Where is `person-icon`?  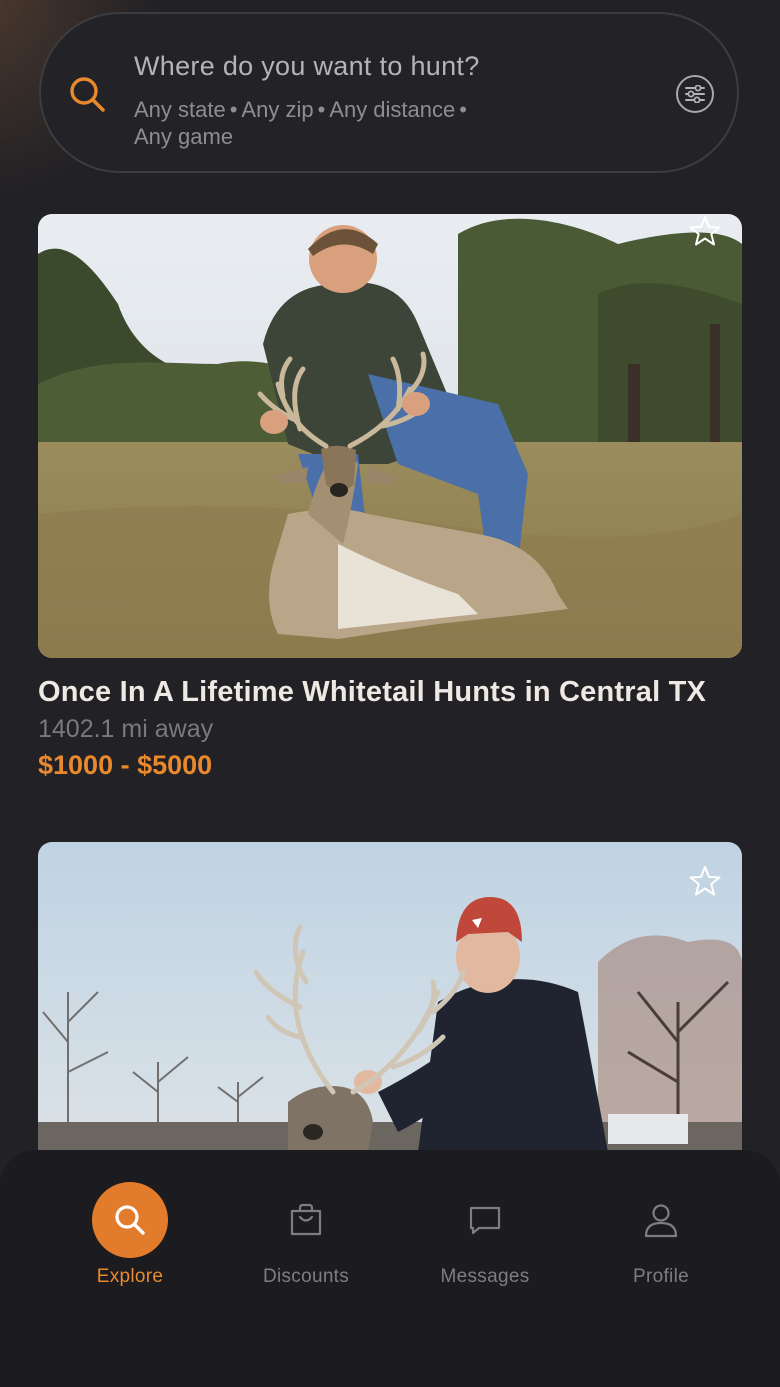
person-icon is located at coordinates (661, 1221).